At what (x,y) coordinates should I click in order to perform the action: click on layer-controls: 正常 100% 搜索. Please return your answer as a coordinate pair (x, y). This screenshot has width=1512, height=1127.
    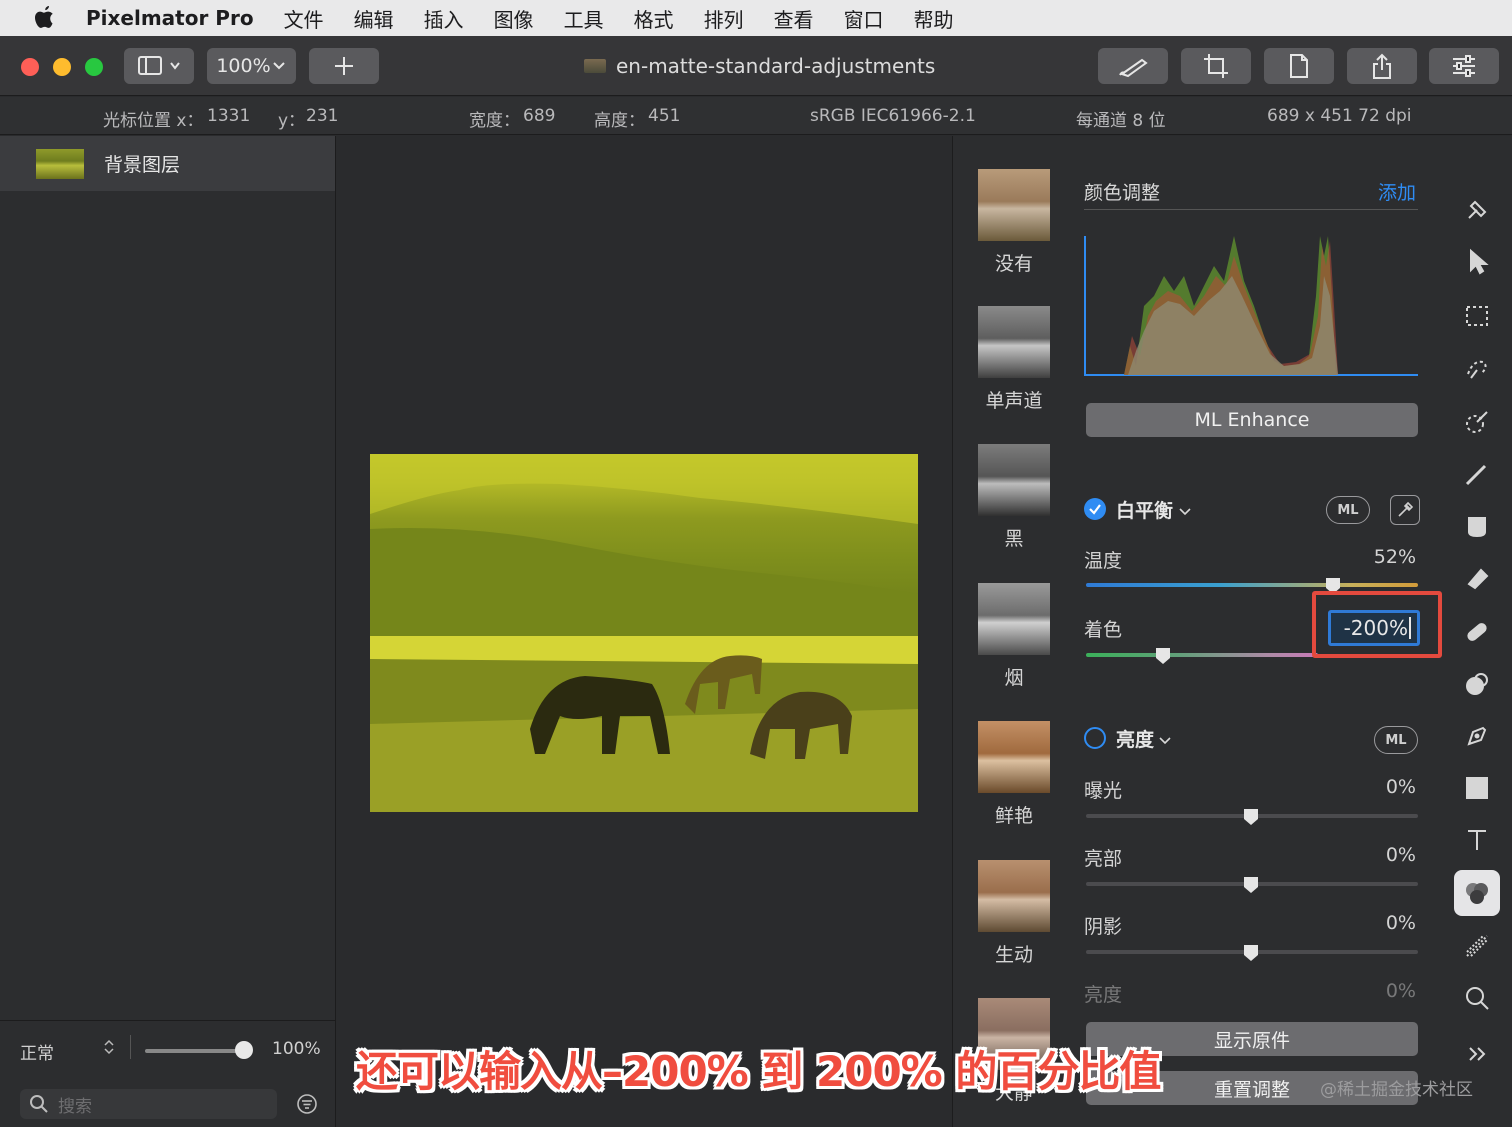
    Looking at the image, I should click on (167, 1073).